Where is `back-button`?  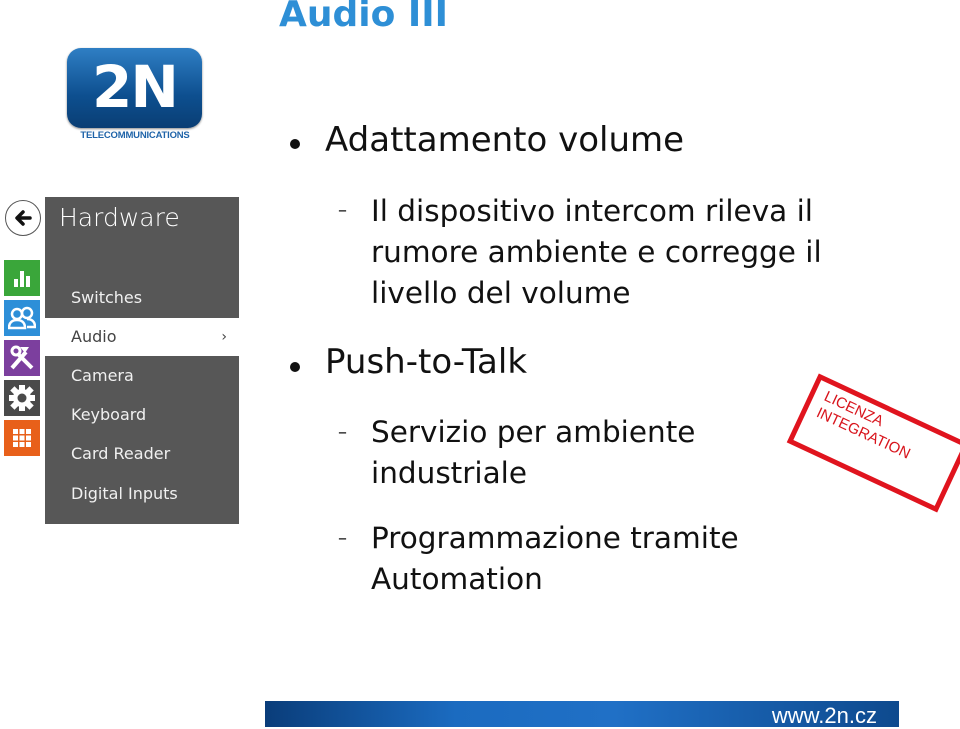 back-button is located at coordinates (23, 218).